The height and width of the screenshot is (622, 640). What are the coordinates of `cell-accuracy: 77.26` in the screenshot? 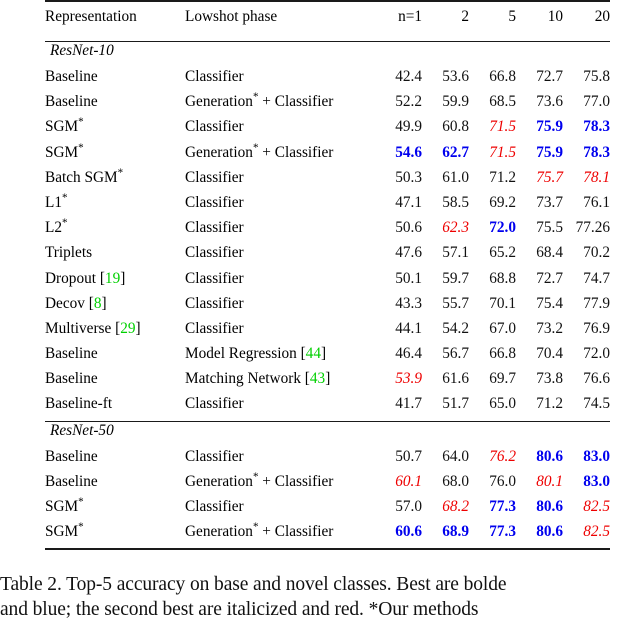 It's located at (586, 231).